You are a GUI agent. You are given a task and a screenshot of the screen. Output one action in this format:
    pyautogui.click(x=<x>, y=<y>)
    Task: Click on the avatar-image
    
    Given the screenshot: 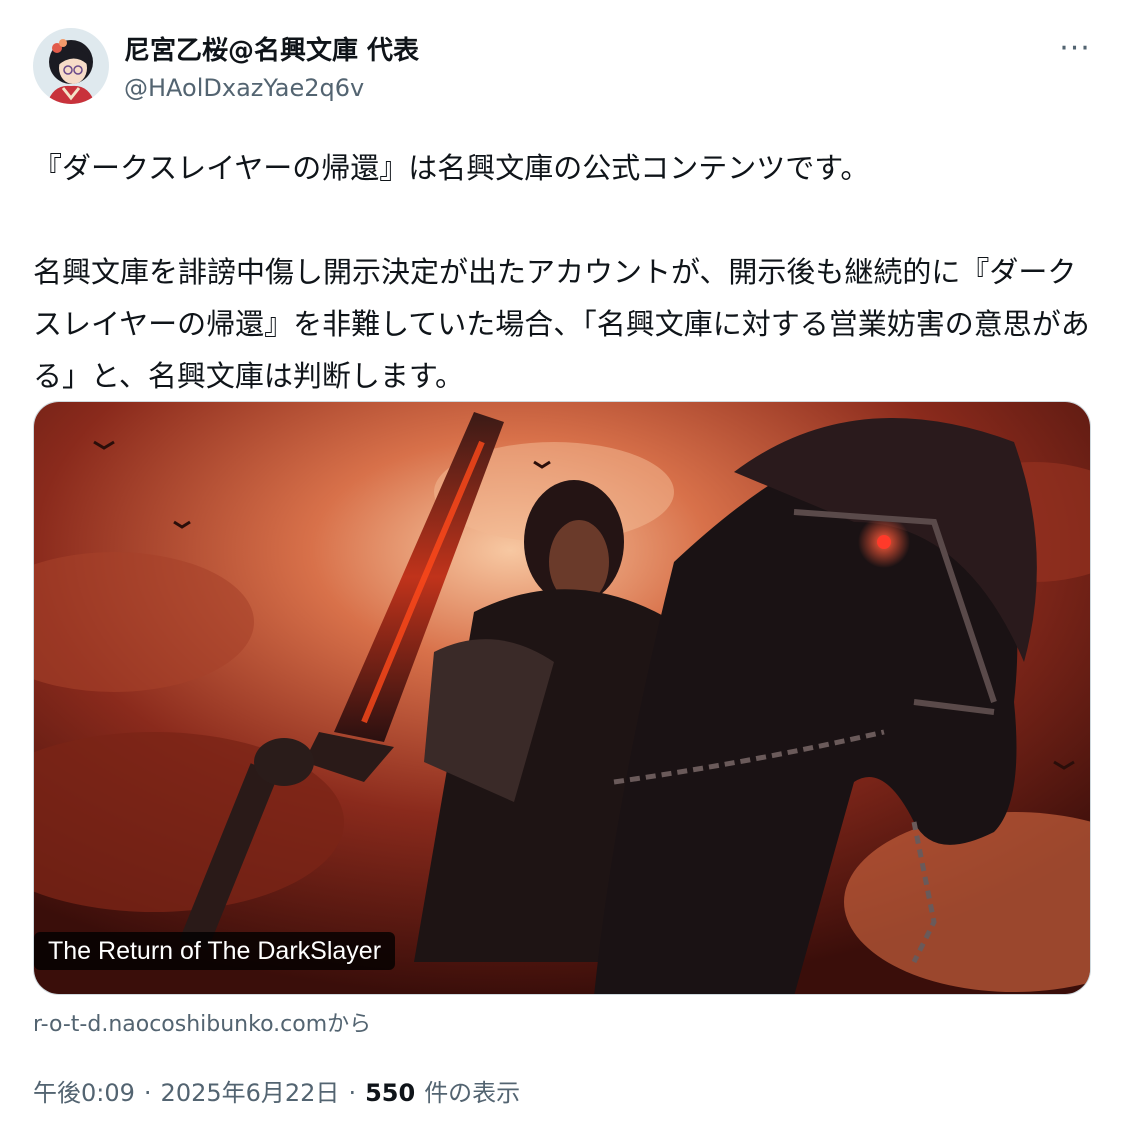 What is the action you would take?
    pyautogui.click(x=71, y=66)
    